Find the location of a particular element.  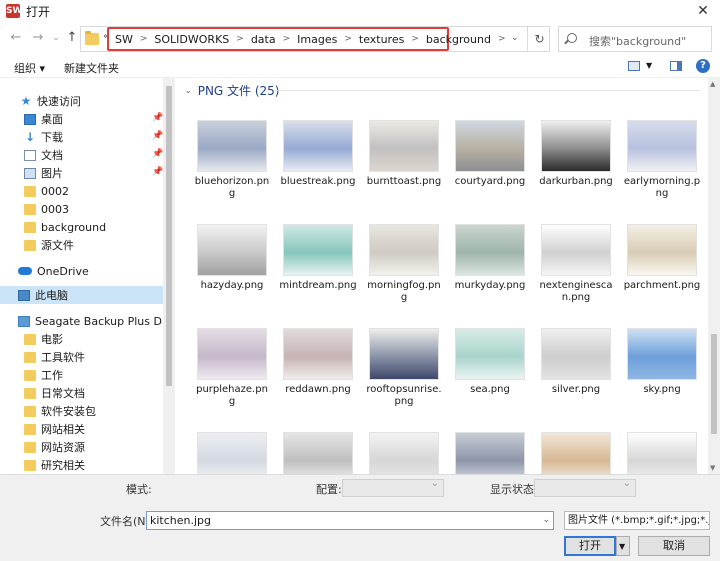

file-type-select: 图片文件 (*.bmp;*.gif;*.jpg;*.jp is located at coordinates (637, 520).